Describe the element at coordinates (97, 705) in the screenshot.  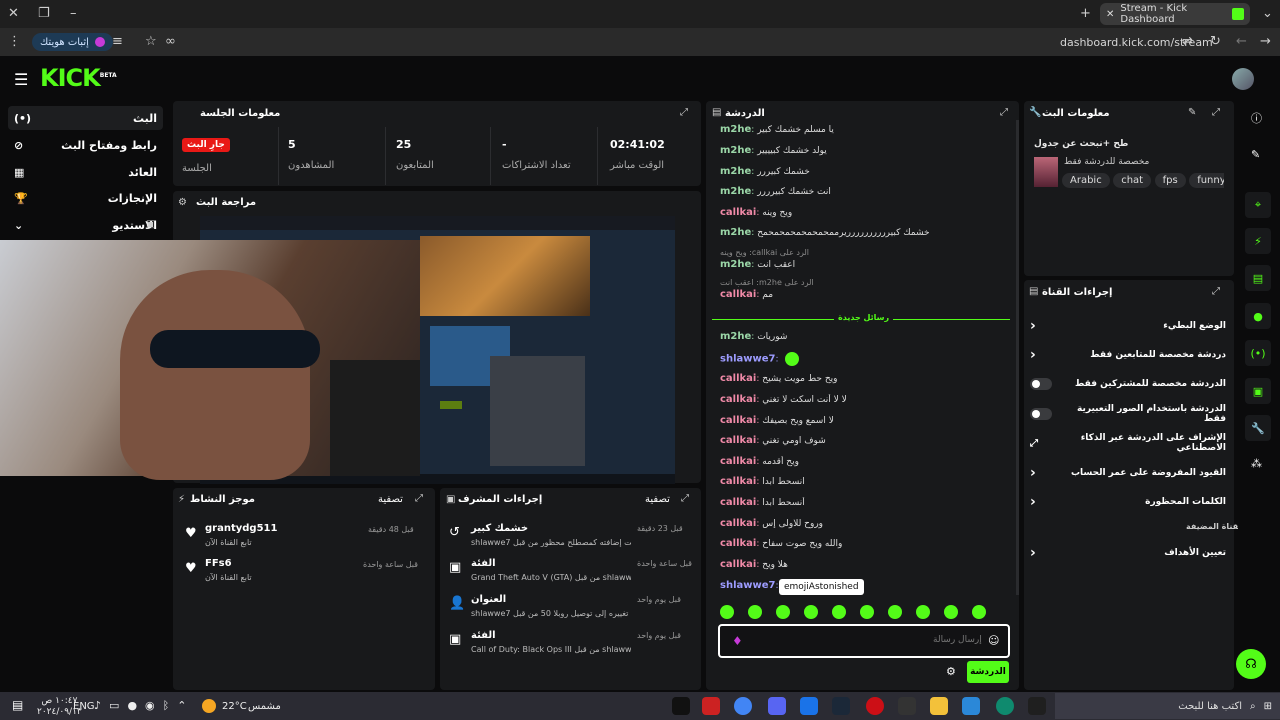
I see `volume-icon: ♪` at that location.